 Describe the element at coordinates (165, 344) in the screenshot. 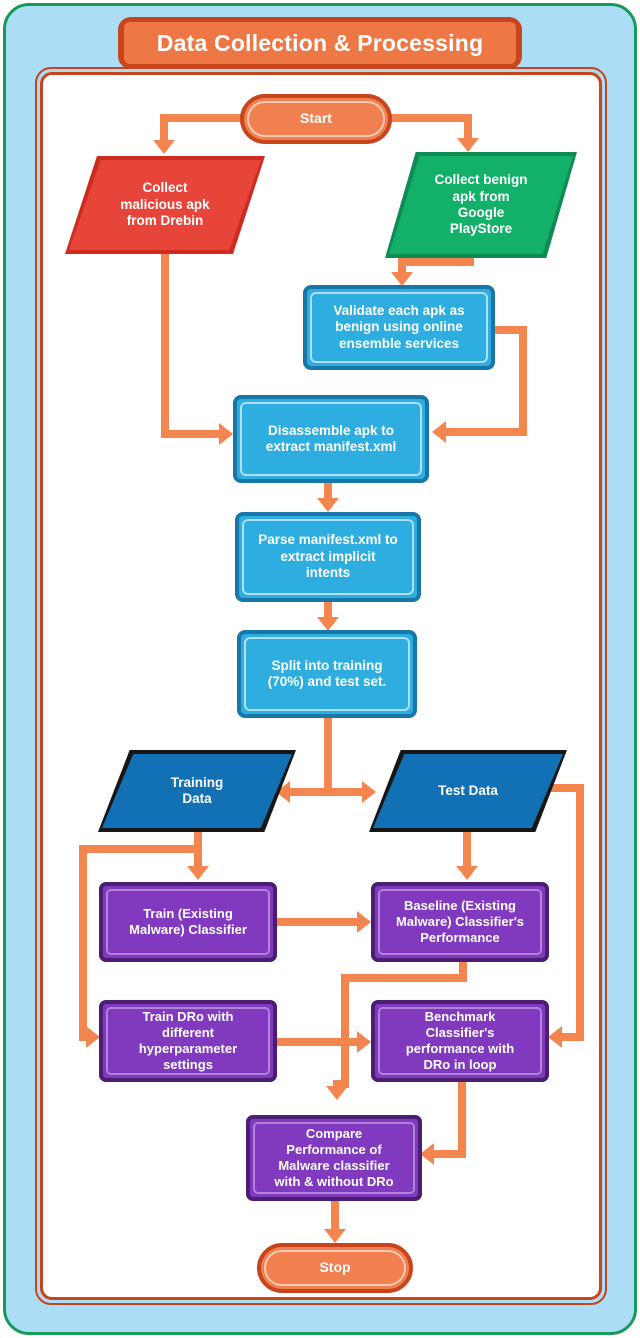

I see `edge-malicious-down` at that location.